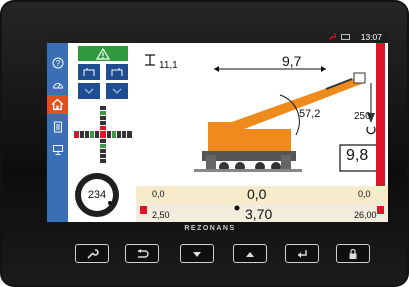 The width and height of the screenshot is (409, 287). Describe the element at coordinates (310, 114) in the screenshot. I see `angle-value: 57,2` at that location.